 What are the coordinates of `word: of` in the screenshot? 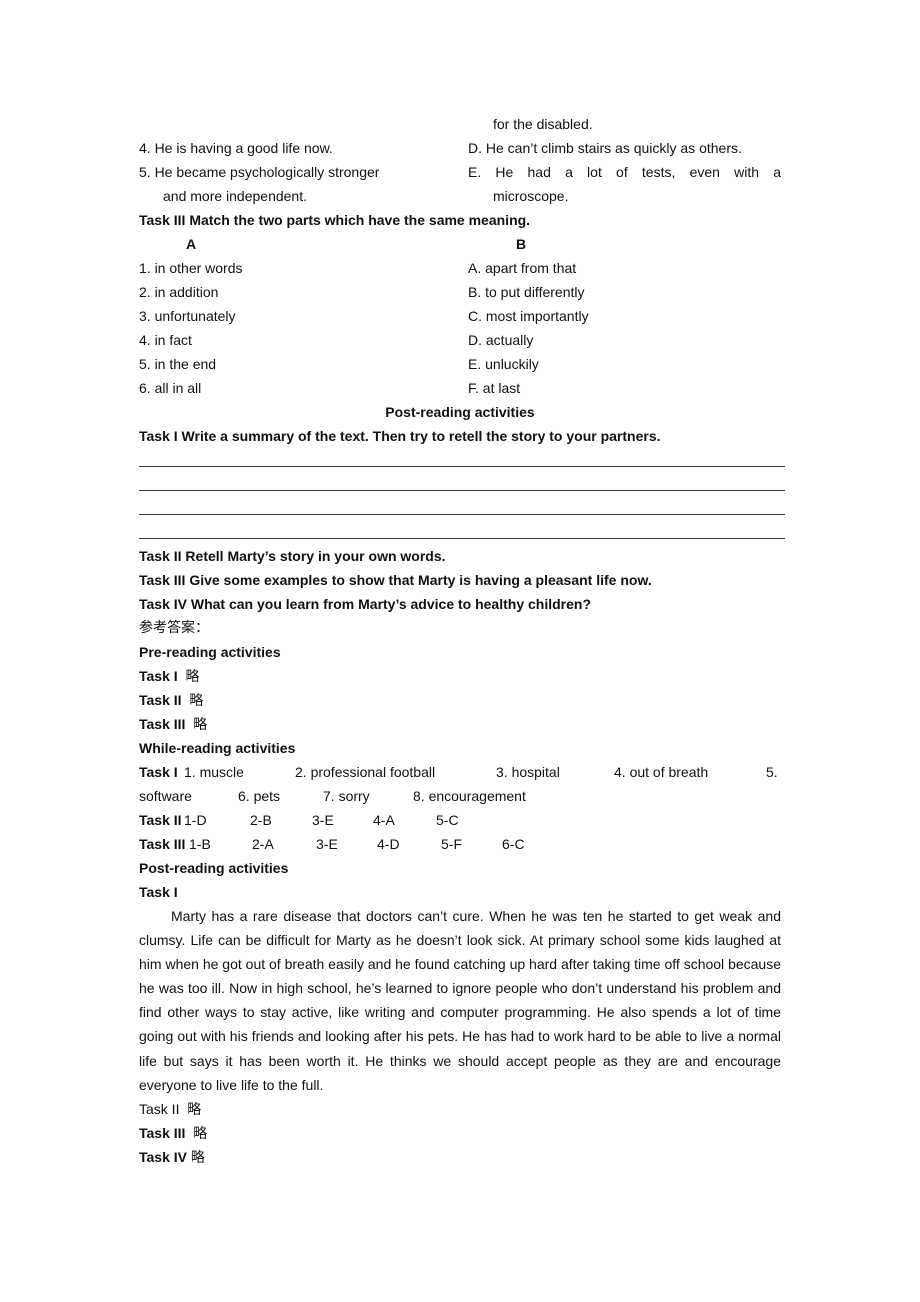 It's located at (622, 172).